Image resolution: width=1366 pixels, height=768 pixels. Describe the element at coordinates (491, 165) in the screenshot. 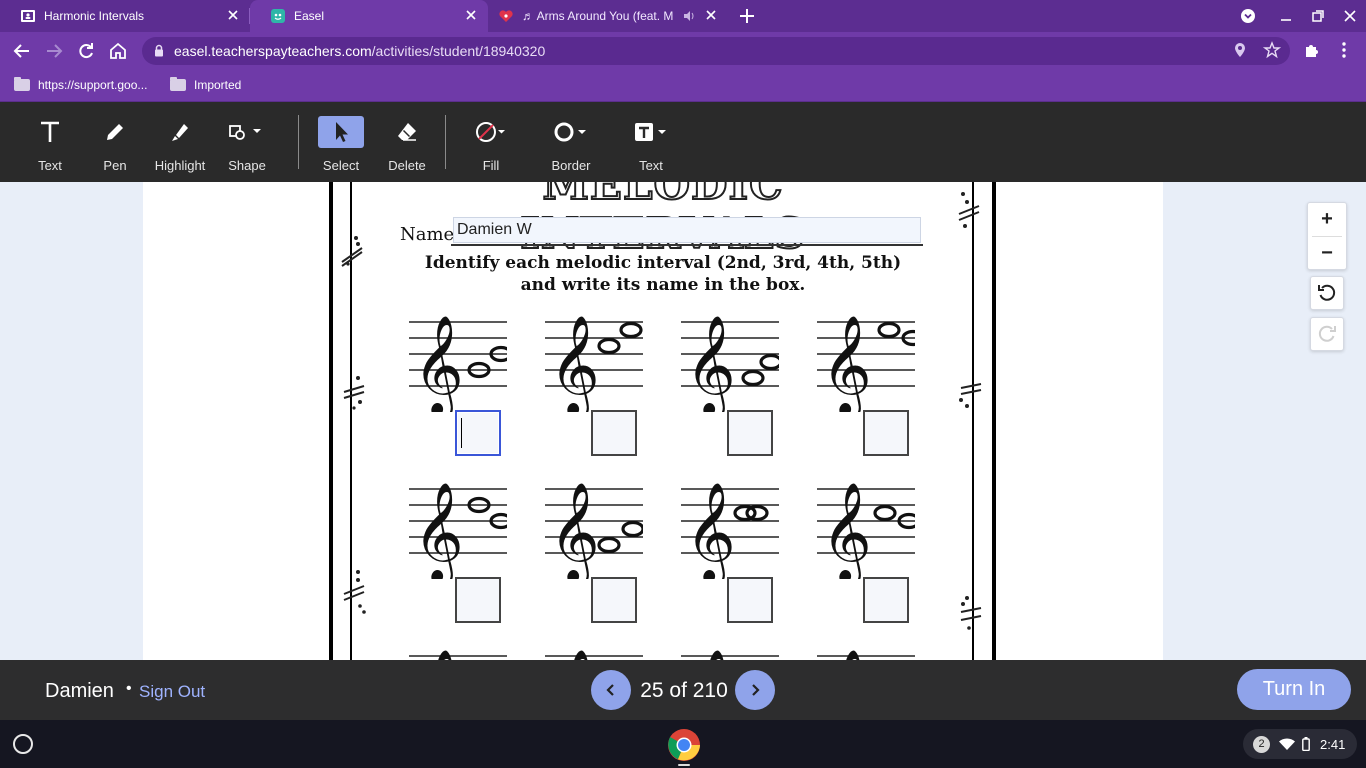

I see `tool-label: Fill` at that location.